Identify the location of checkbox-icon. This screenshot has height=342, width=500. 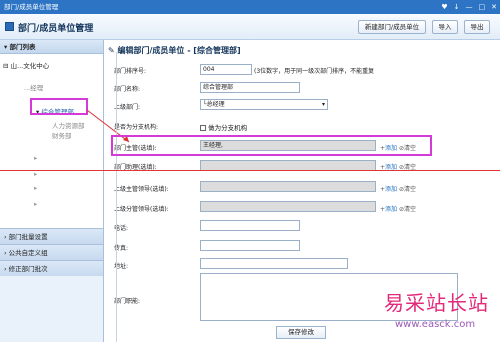
(203, 128).